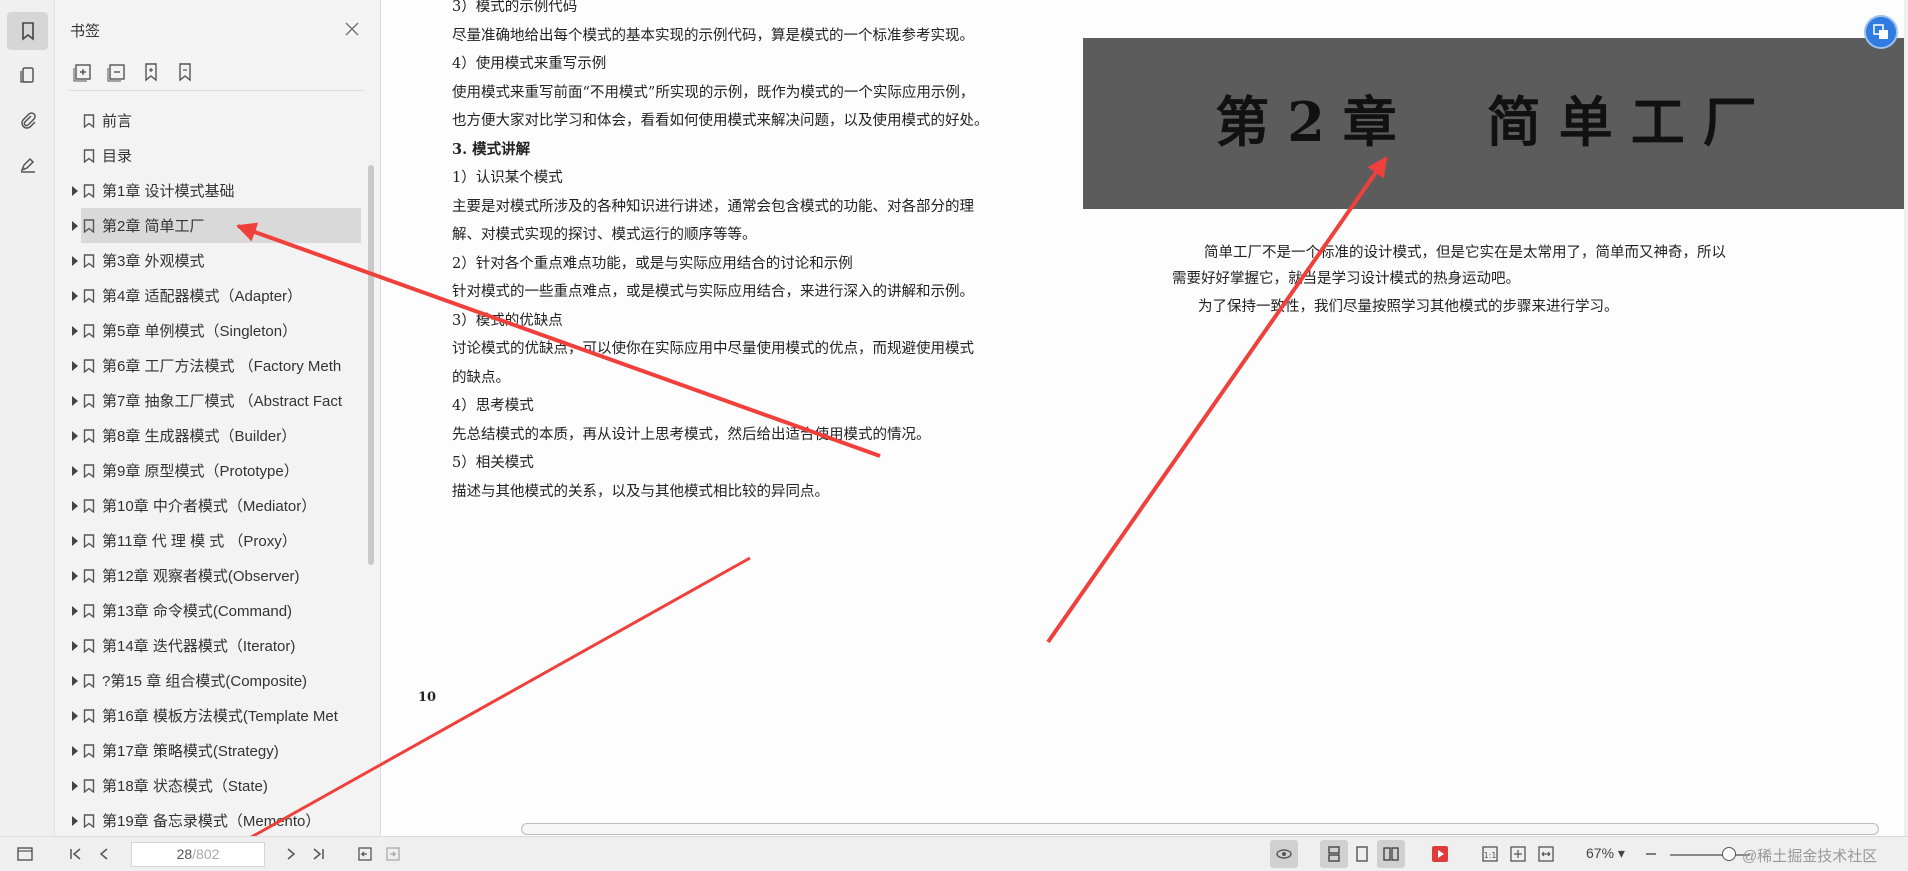 The width and height of the screenshot is (1908, 871). What do you see at coordinates (168, 191) in the screenshot?
I see `bookmark-label: 第1章 设计模式基础` at bounding box center [168, 191].